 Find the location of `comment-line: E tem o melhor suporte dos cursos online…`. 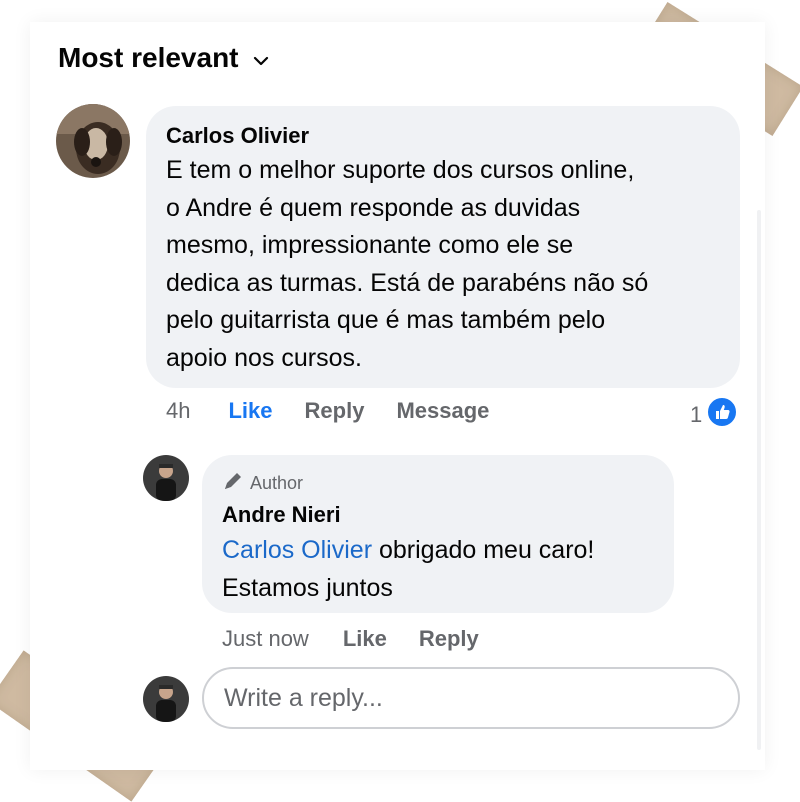

comment-line: E tem o melhor suporte dos cursos online… is located at coordinates (400, 170).